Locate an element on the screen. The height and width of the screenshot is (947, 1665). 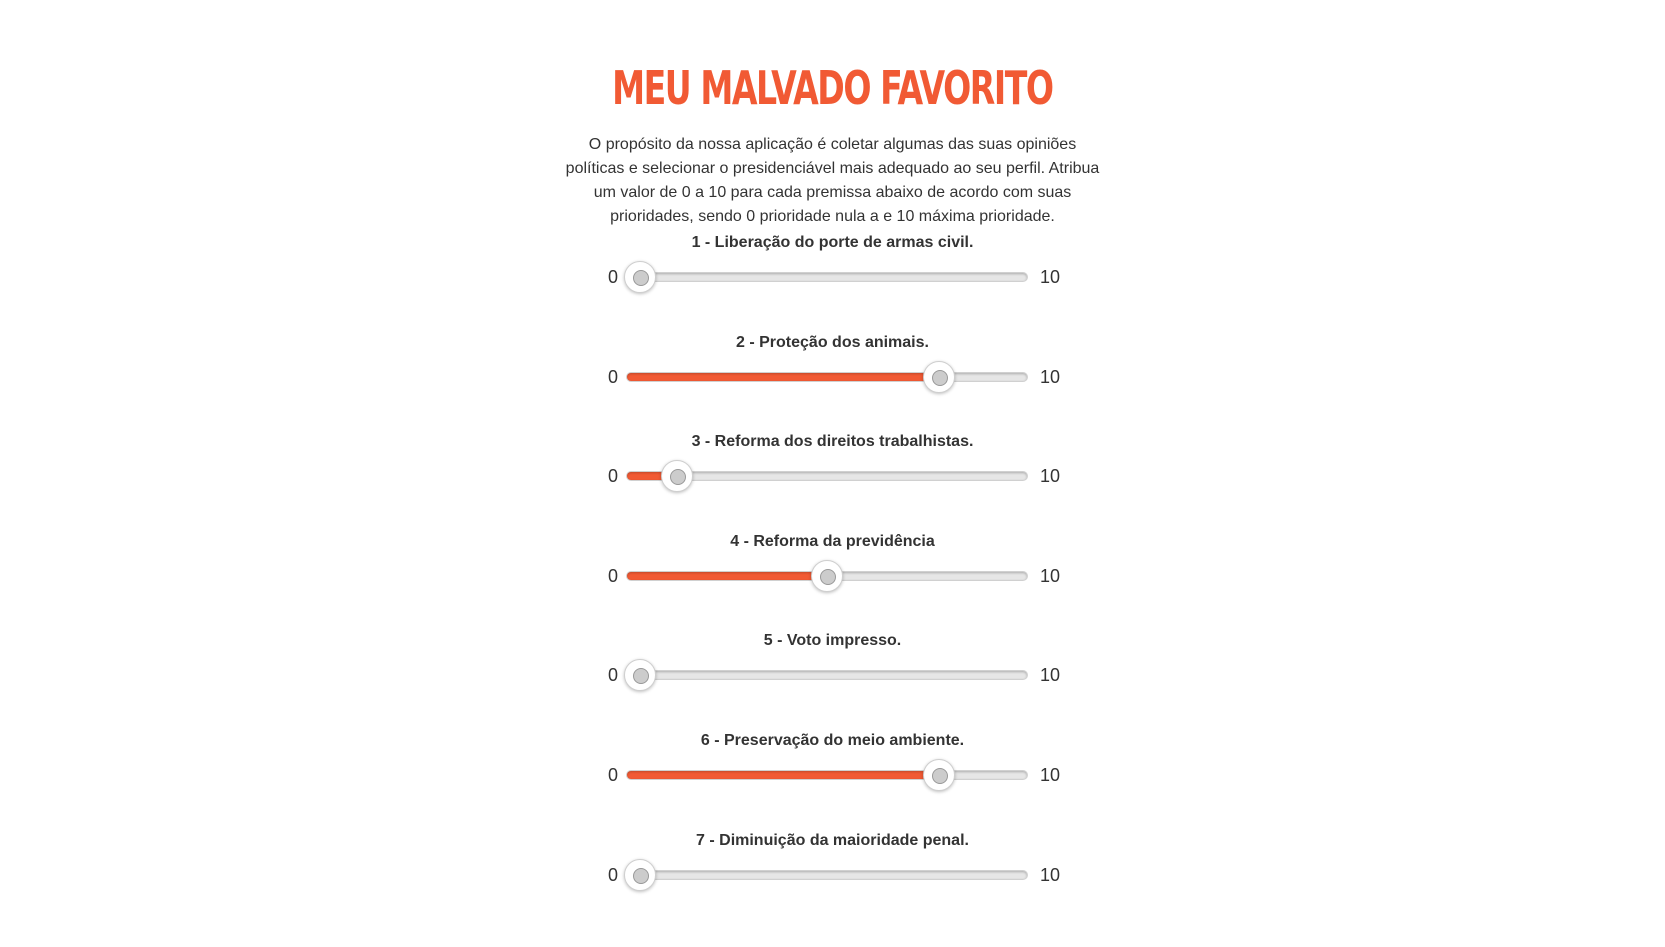
question-label: 6 - Preservação do meio ambiente. is located at coordinates (832, 740).